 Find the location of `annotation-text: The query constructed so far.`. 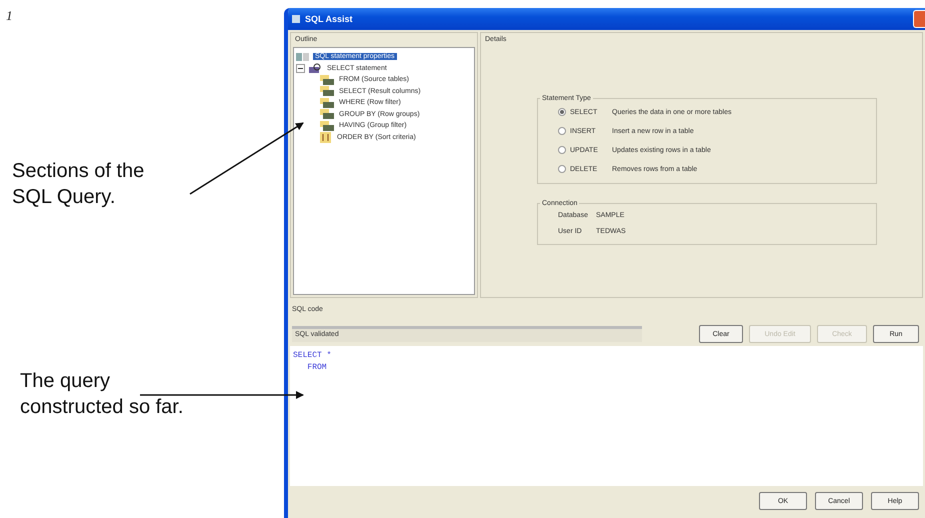

annotation-text: The query constructed so far. is located at coordinates (102, 394).